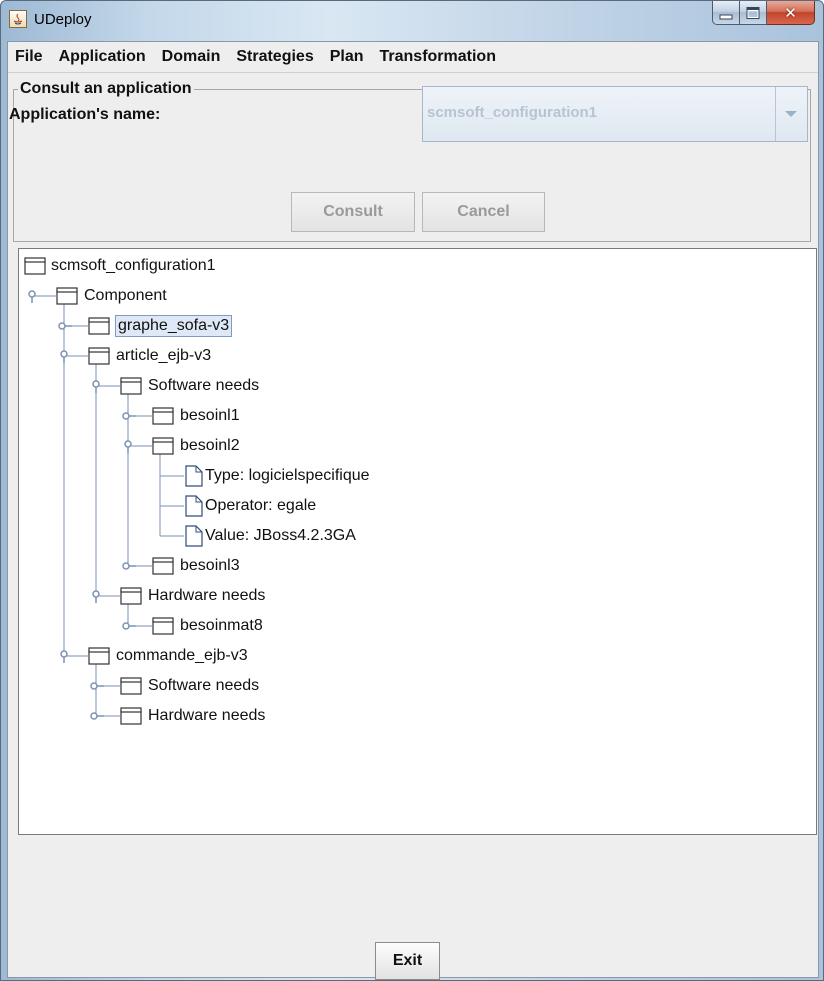 This screenshot has height=981, width=824. Describe the element at coordinates (163, 356) in the screenshot. I see `tree-node-label: article_ejb-v3` at that location.